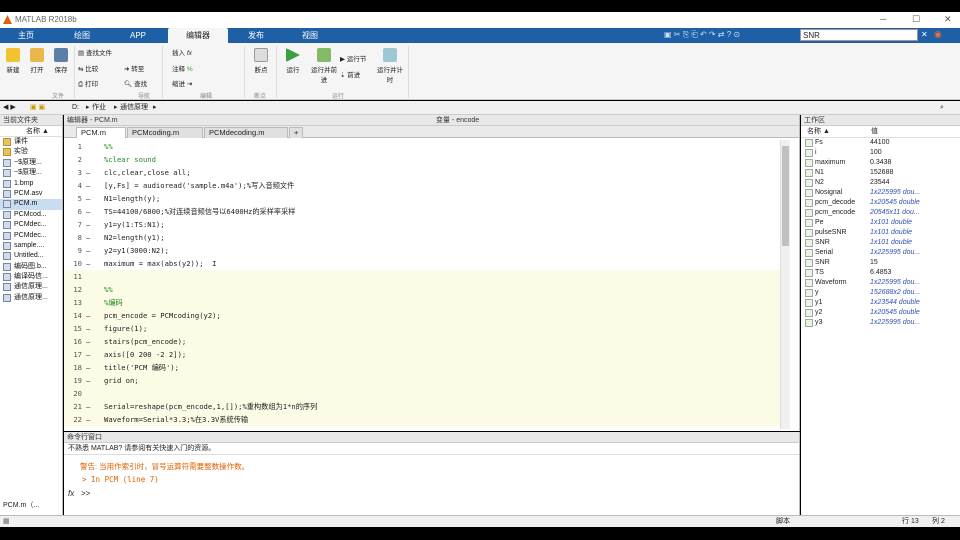 The image size is (960, 540). What do you see at coordinates (141, 83) in the screenshot?
I see `find-button: 🔍︎ 查找` at bounding box center [141, 83].